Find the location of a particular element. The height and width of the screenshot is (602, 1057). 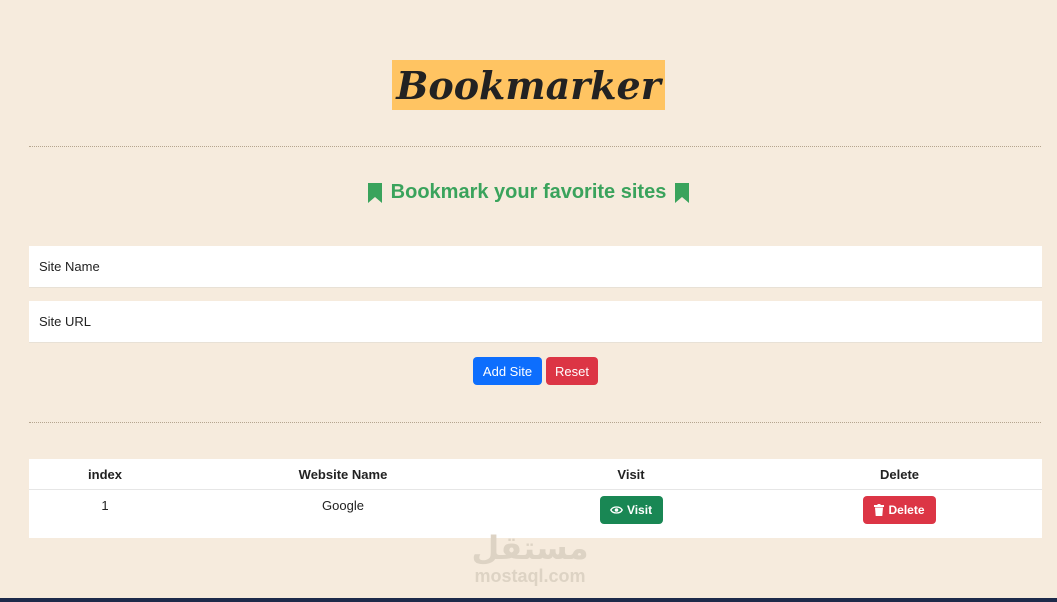

subtitle-text: Bookmark your favorite sites is located at coordinates (528, 192).